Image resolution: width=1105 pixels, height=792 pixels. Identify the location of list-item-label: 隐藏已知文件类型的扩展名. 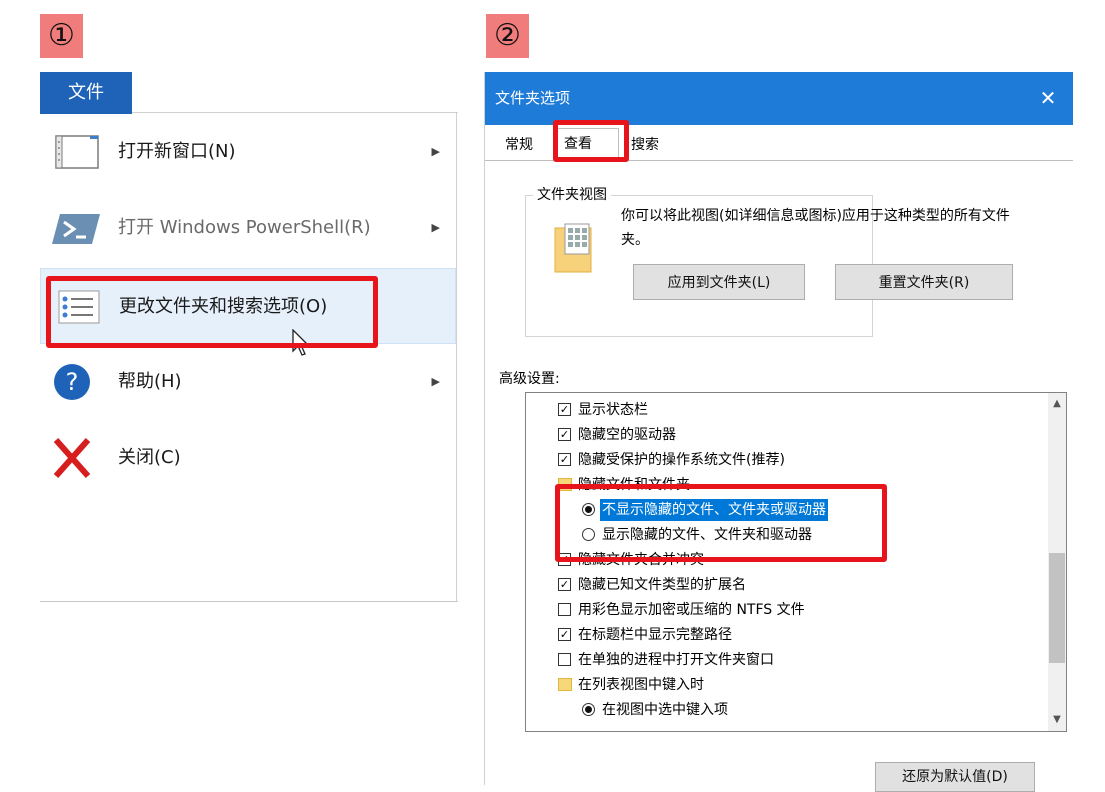
(662, 585).